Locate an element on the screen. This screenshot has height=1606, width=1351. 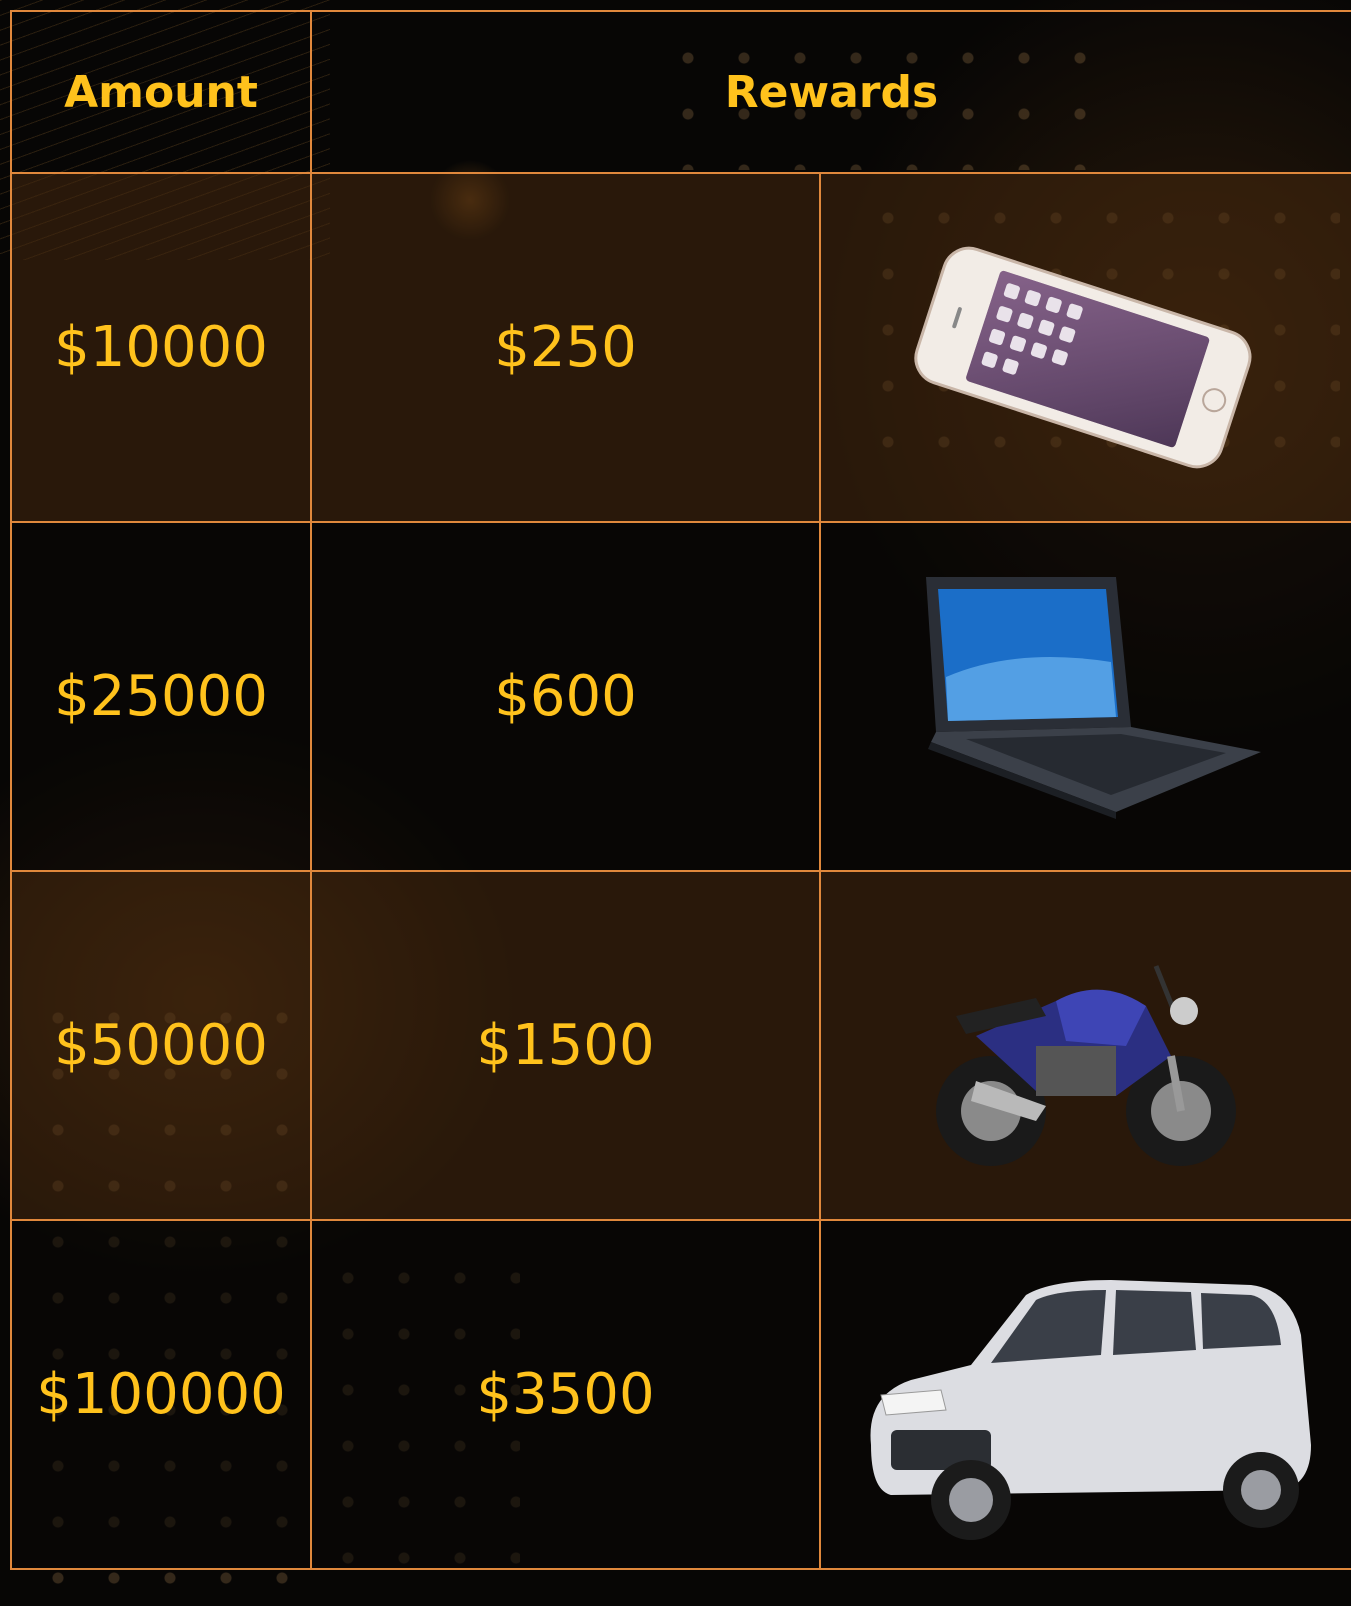
amount-value: $100000 is located at coordinates (161, 1394).